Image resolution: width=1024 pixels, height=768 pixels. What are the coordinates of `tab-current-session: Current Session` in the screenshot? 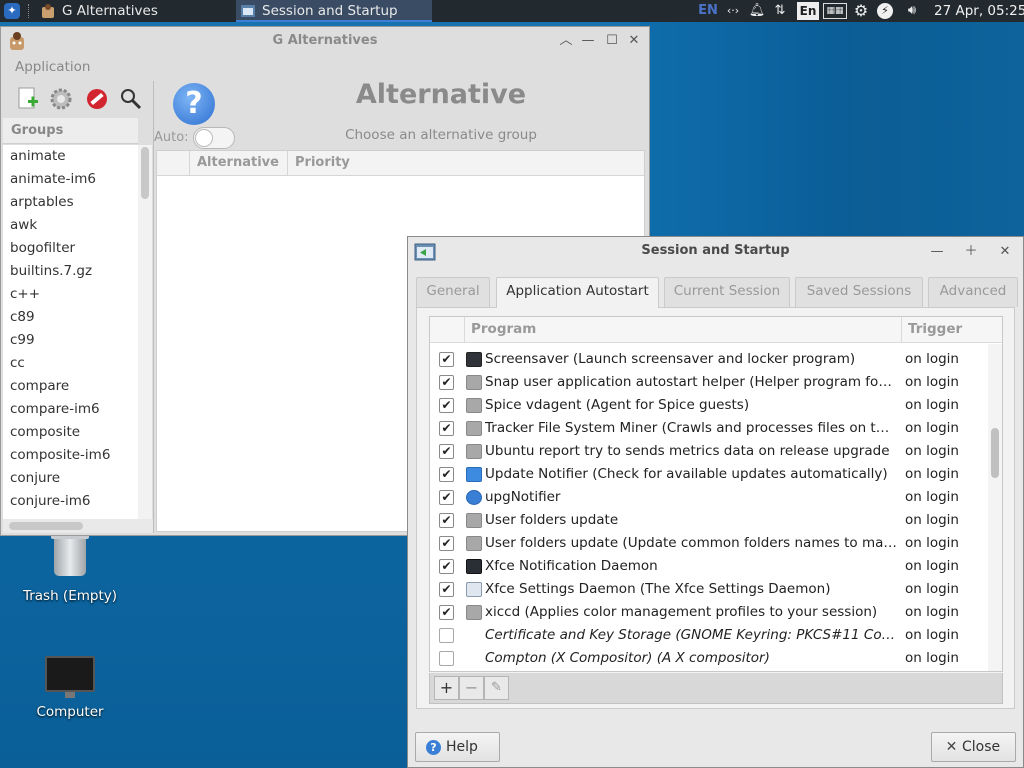 It's located at (727, 292).